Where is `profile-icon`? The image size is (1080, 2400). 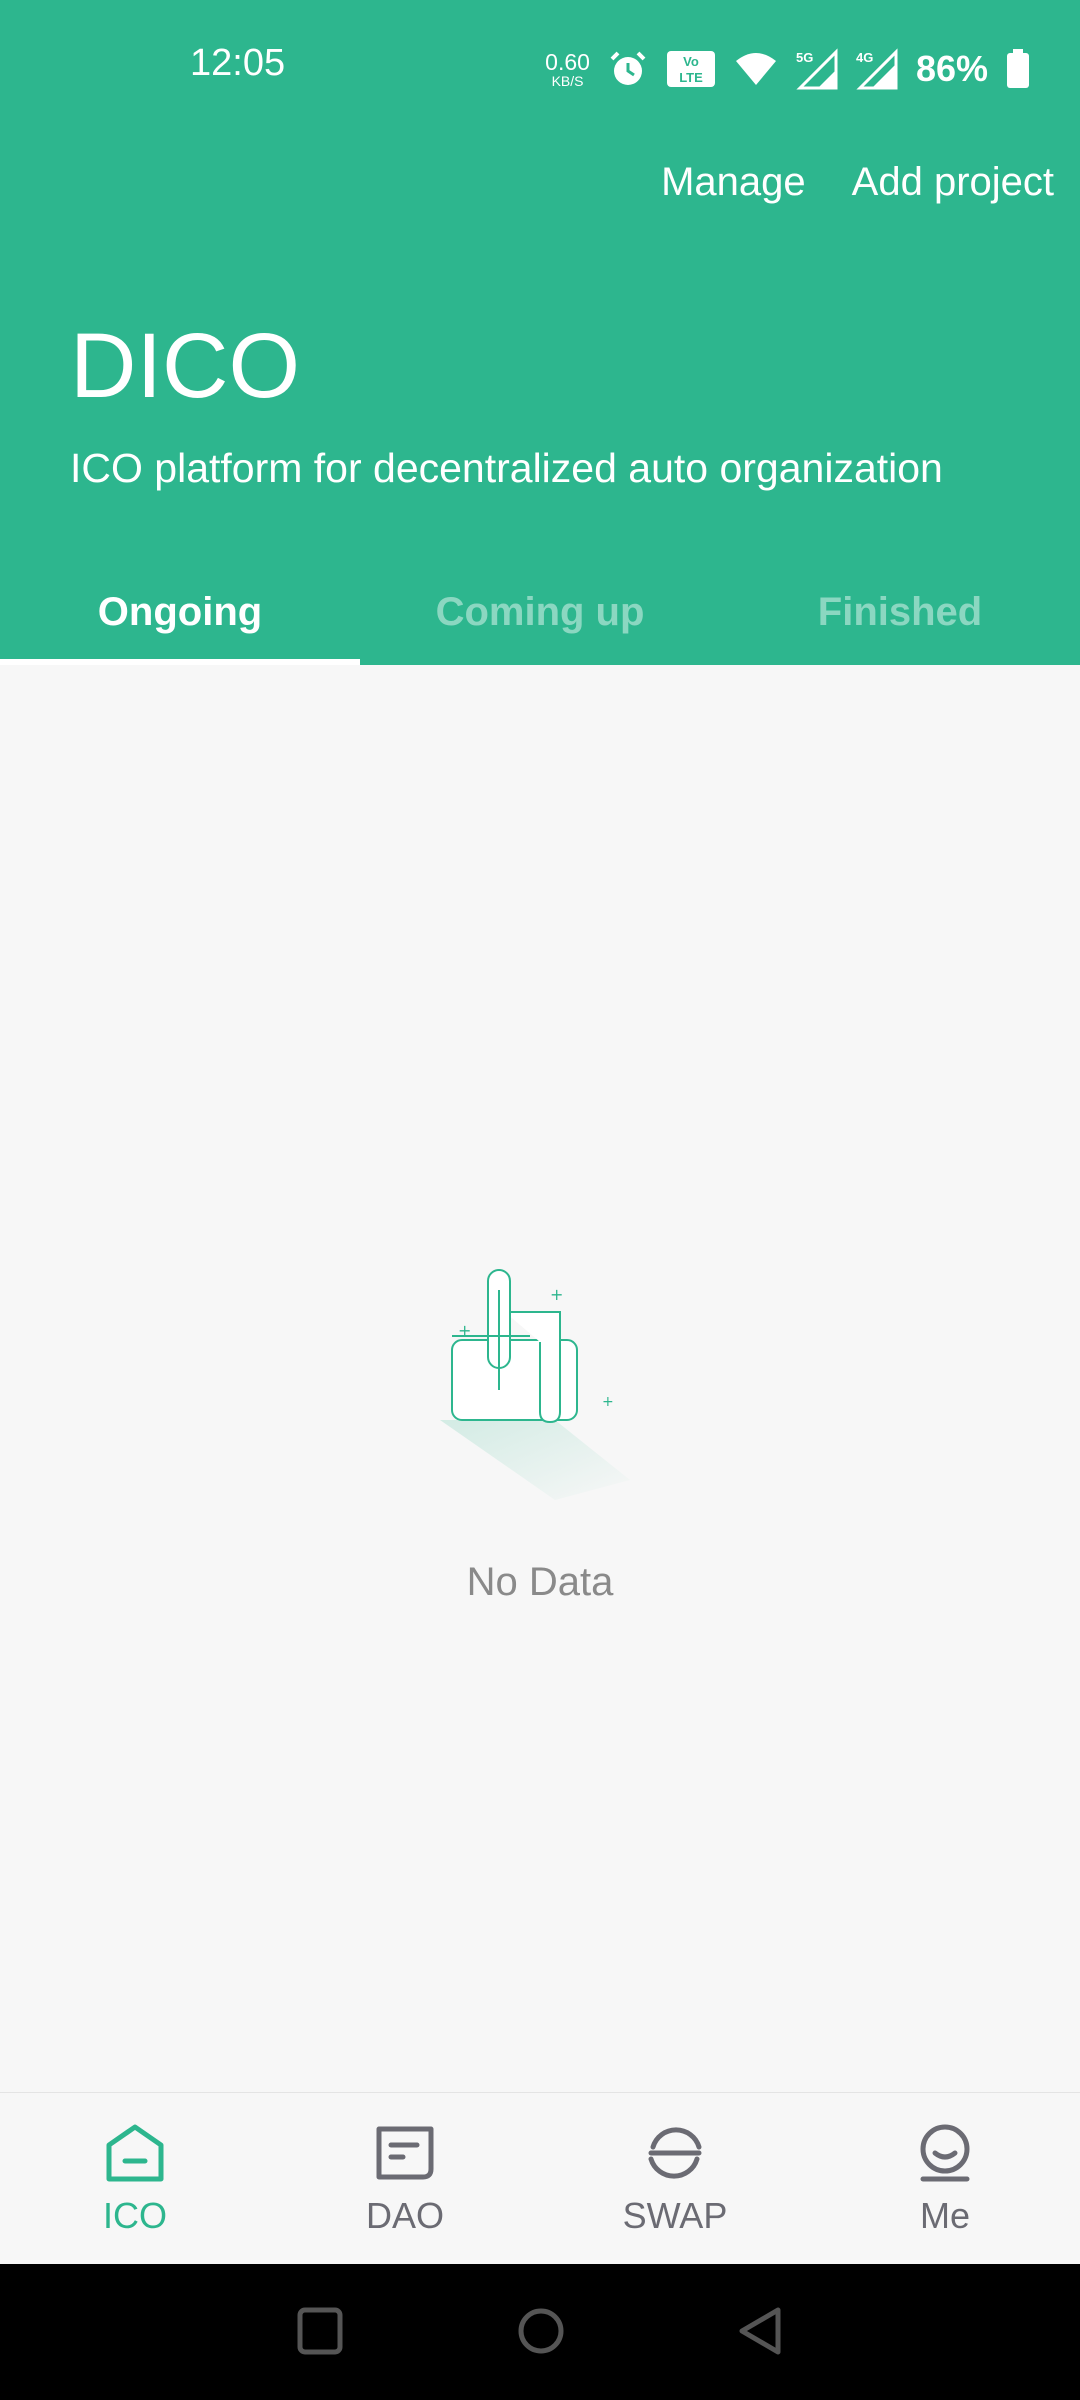 profile-icon is located at coordinates (945, 2153).